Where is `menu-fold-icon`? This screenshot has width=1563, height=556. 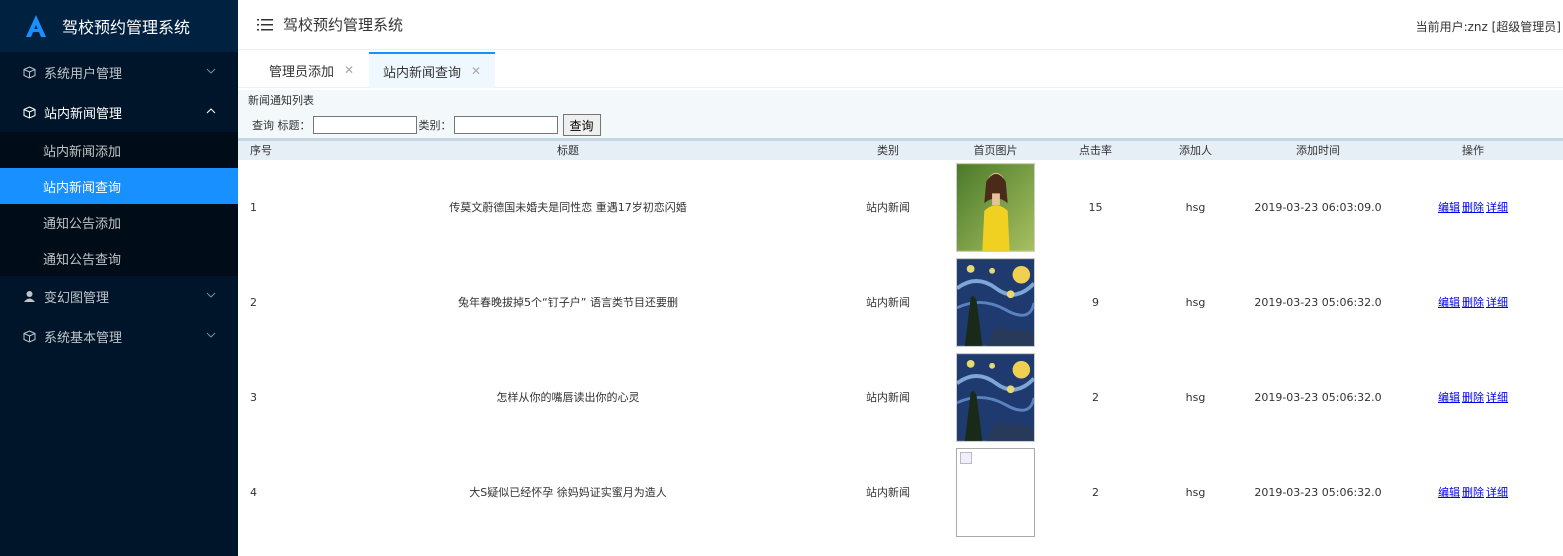
menu-fold-icon is located at coordinates (265, 25).